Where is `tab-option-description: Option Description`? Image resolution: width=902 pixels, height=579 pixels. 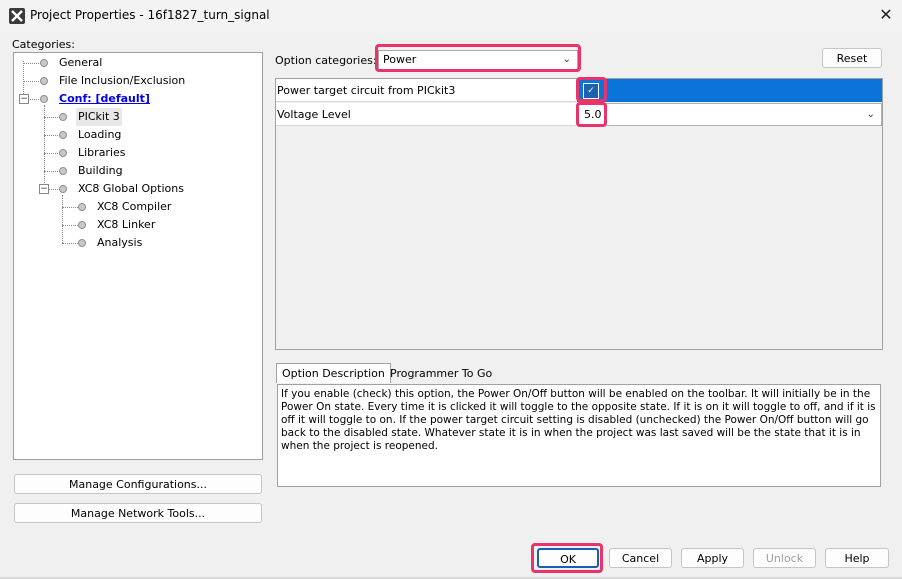
tab-option-description: Option Description is located at coordinates (333, 373).